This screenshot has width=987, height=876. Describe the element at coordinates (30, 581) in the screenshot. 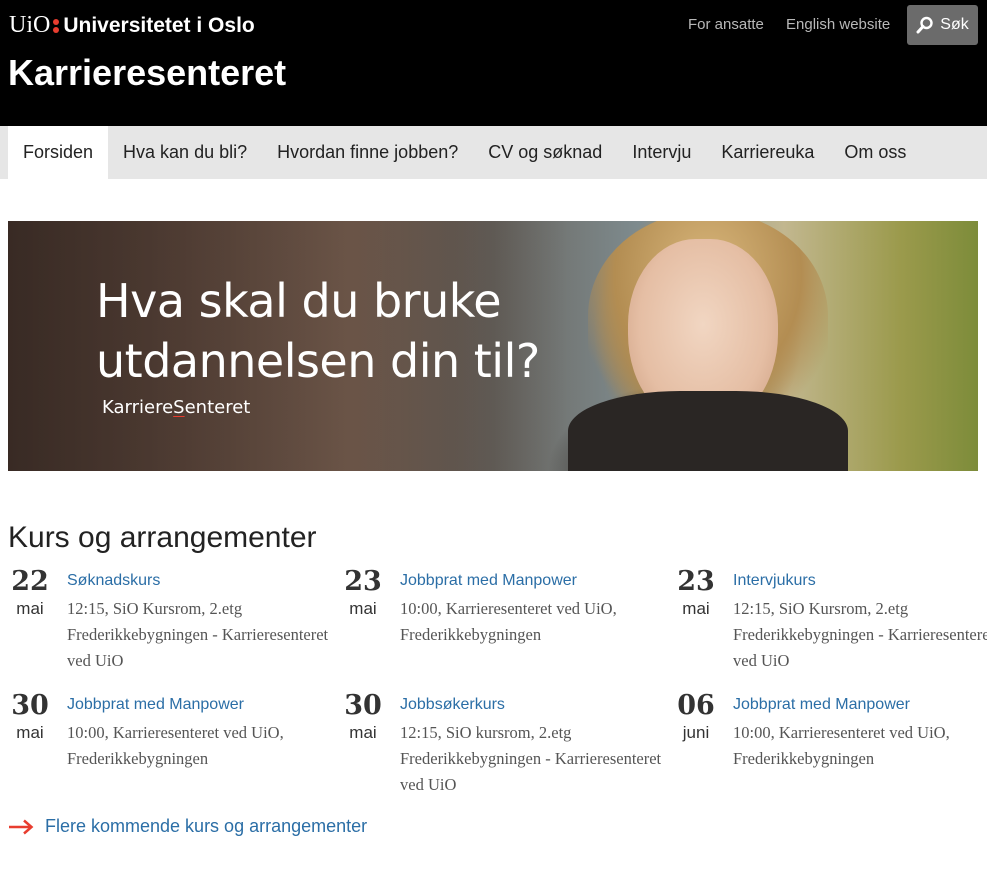

I see `event-day: 22` at that location.